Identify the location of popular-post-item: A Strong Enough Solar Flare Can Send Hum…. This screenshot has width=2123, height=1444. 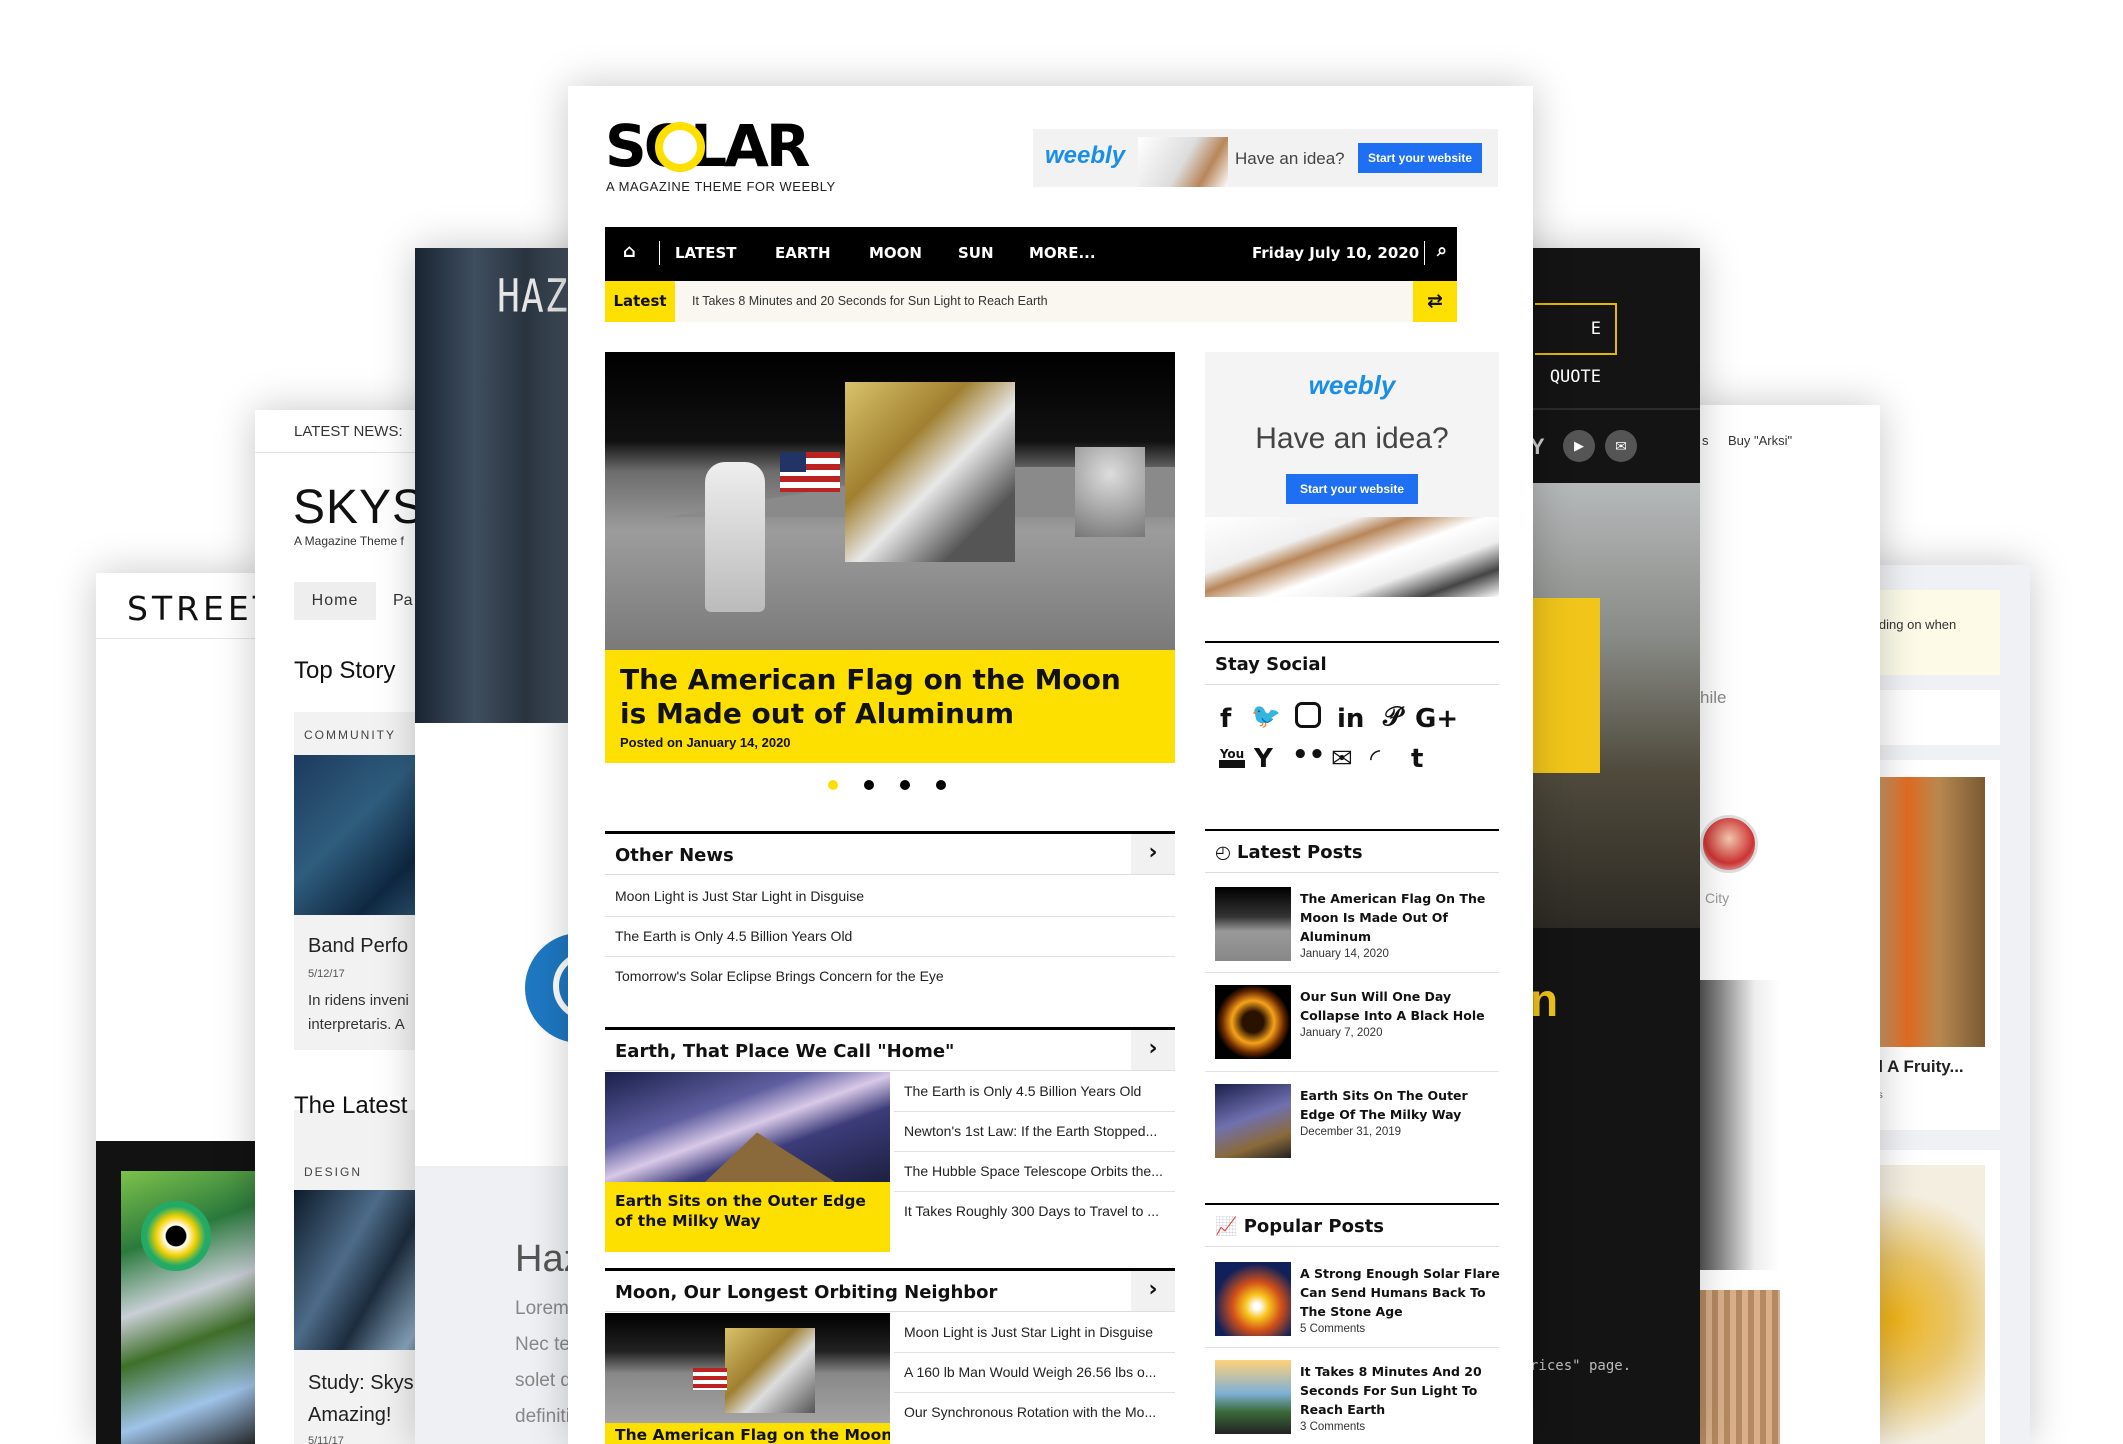
(1357, 1301).